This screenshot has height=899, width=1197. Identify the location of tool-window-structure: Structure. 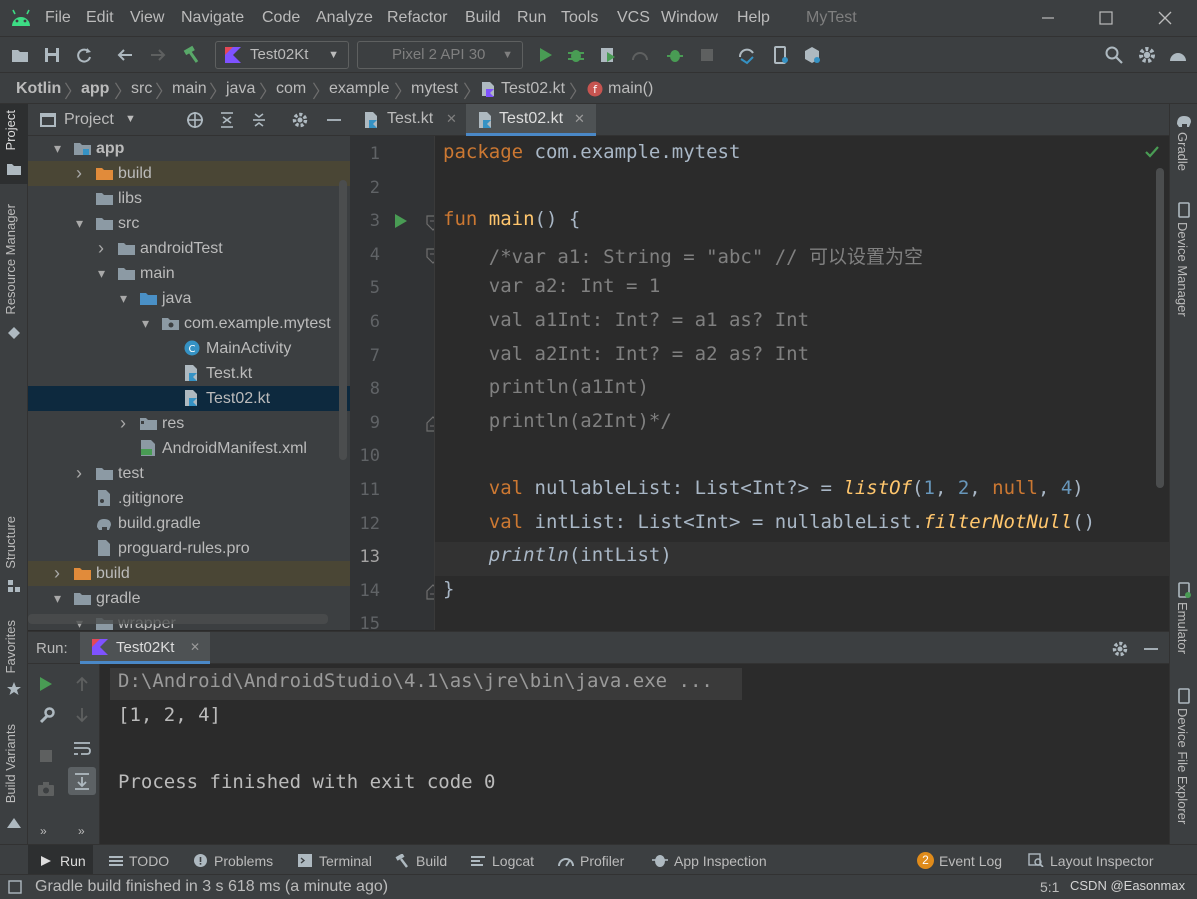
(10, 542).